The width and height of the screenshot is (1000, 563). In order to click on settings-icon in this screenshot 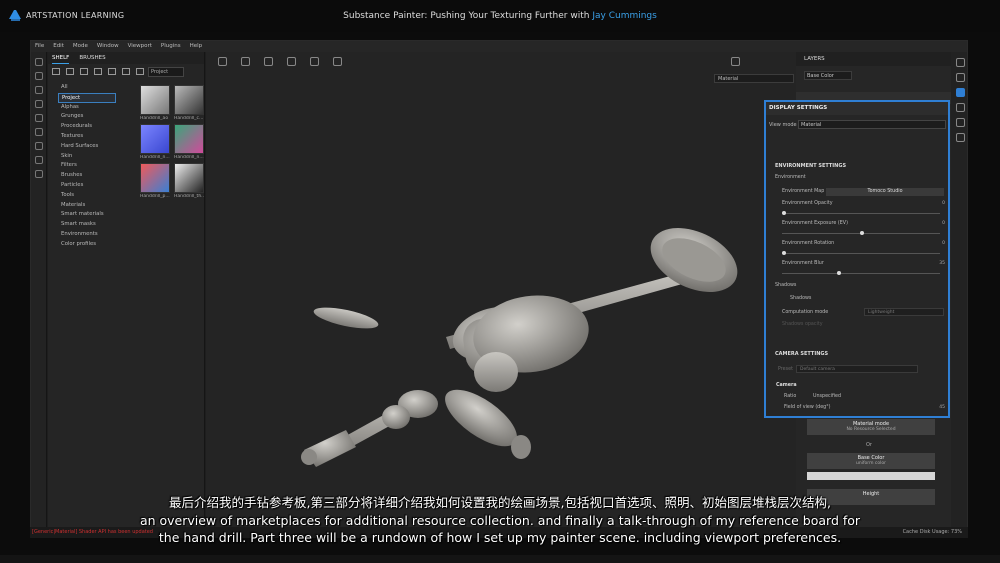, I will do `click(38, 174)`.